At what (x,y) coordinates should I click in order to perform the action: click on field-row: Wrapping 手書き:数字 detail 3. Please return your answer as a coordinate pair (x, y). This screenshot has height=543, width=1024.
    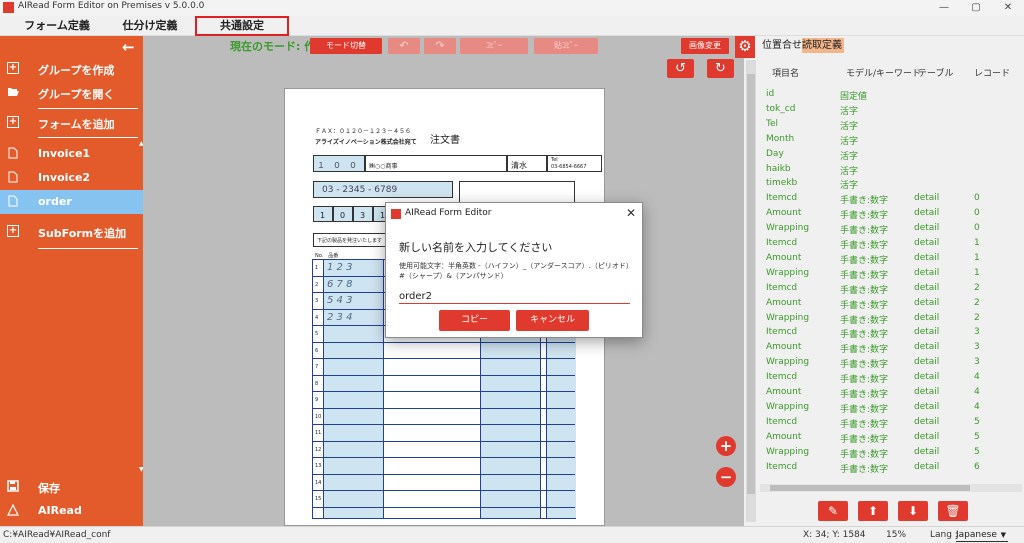
    Looking at the image, I should click on (886, 364).